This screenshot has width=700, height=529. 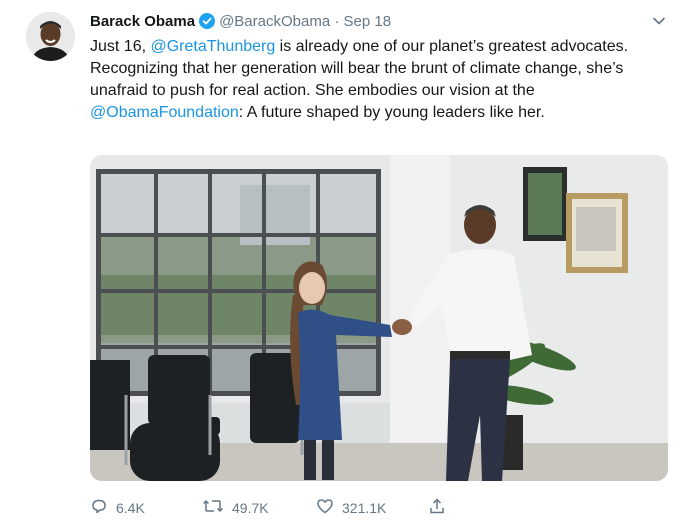 I want to click on retweet-button: 49.7K, so click(x=235, y=507).